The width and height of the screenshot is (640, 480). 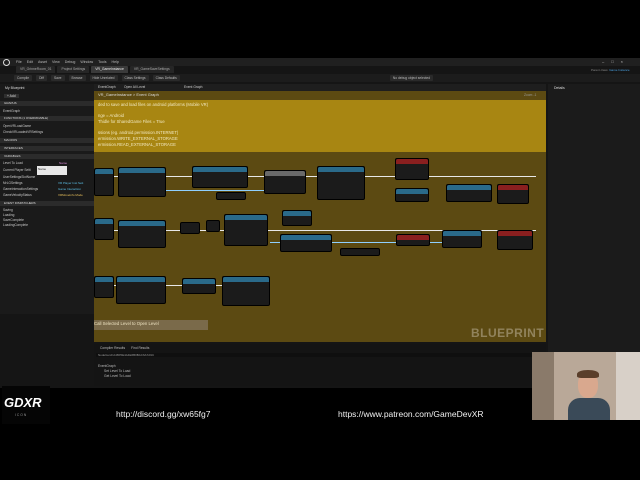 I want to click on variable-level-to-load: Level To Load, so click(x=13, y=163).